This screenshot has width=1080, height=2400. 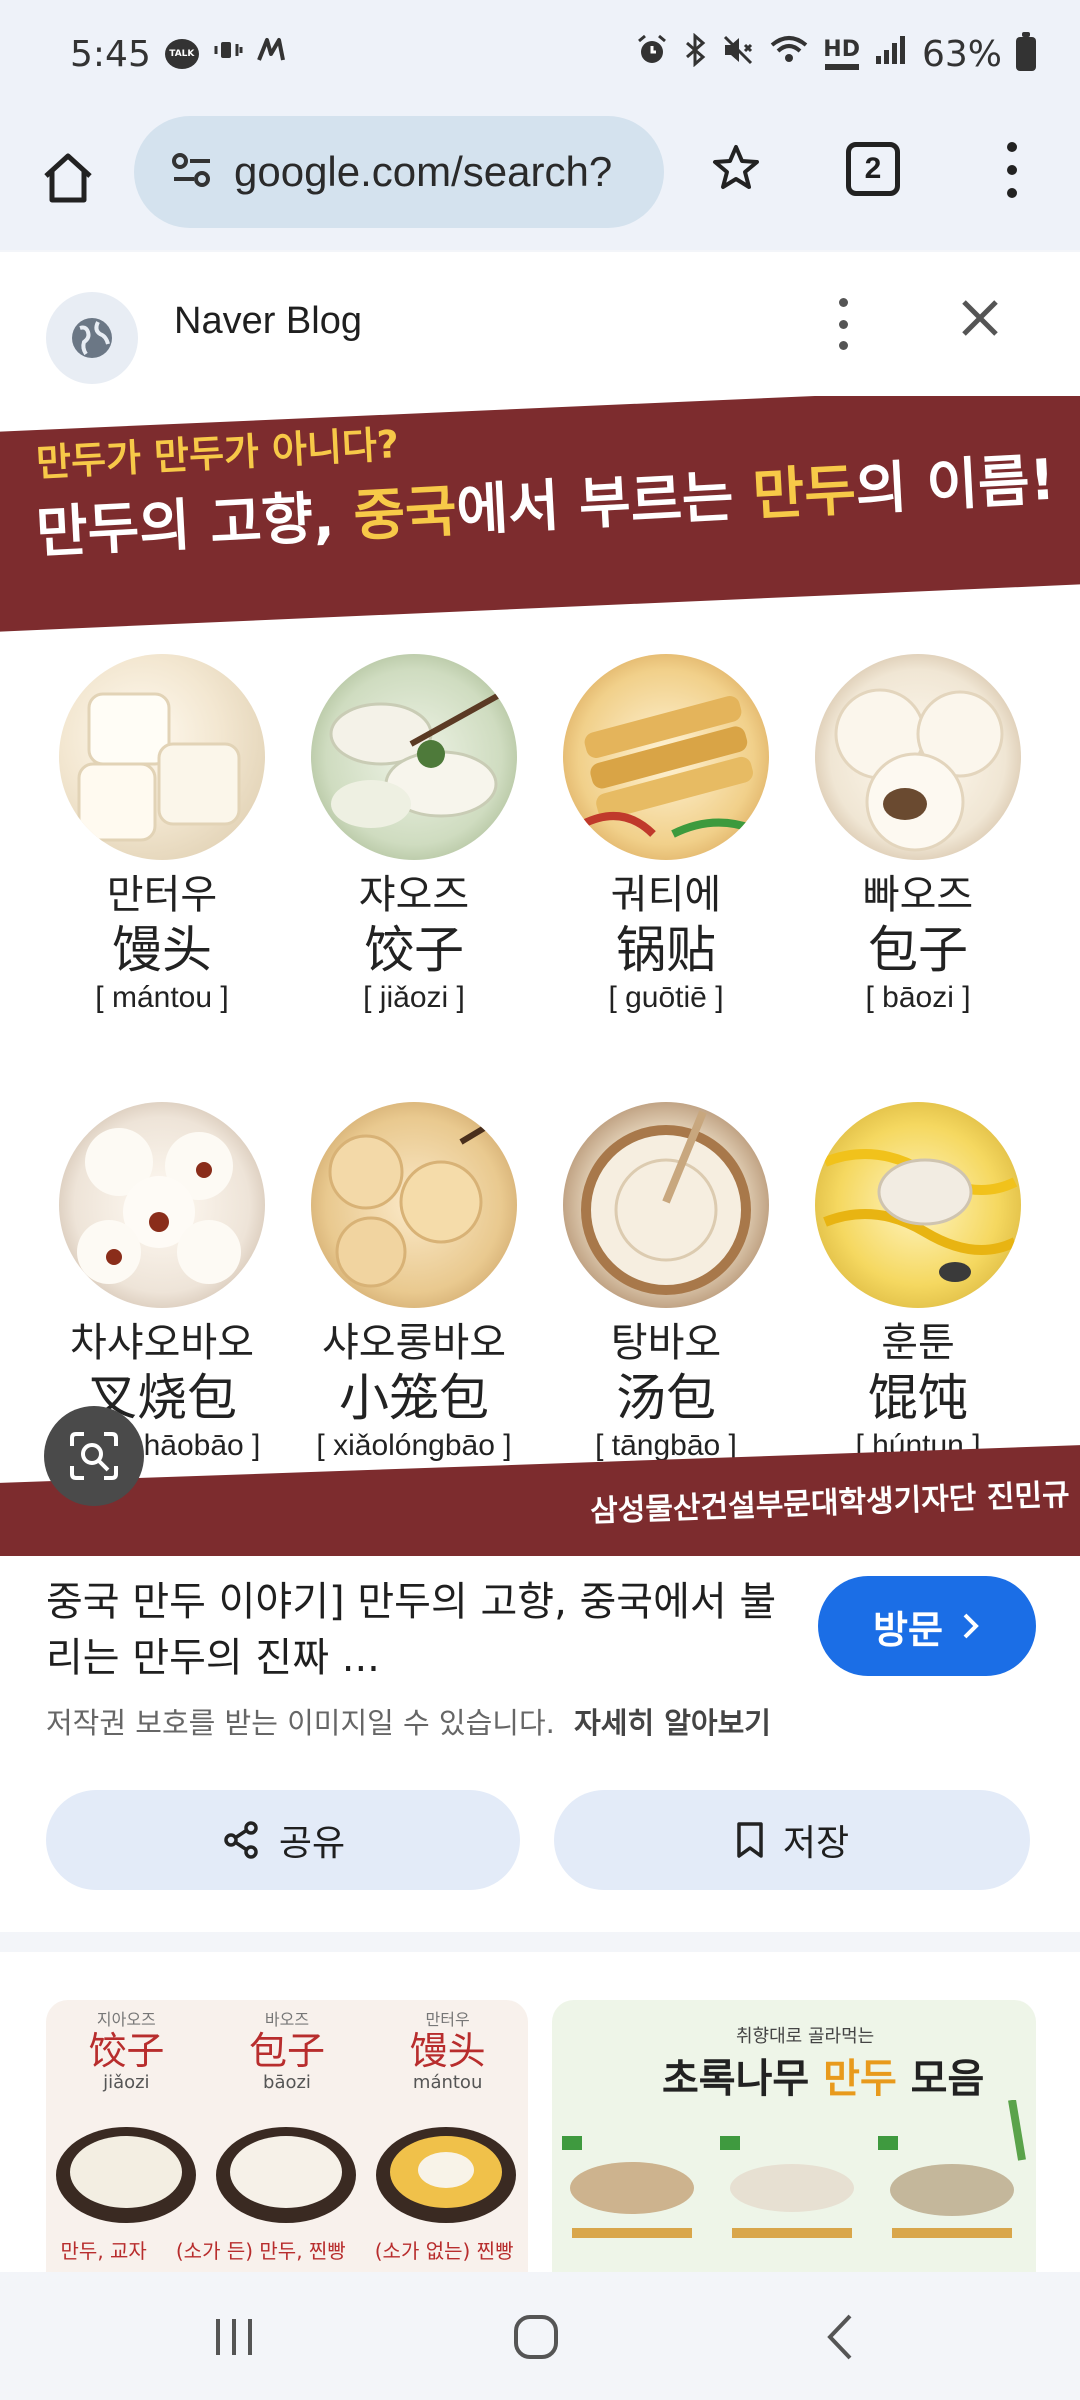 What do you see at coordinates (652, 54) in the screenshot?
I see `alarm-icon` at bounding box center [652, 54].